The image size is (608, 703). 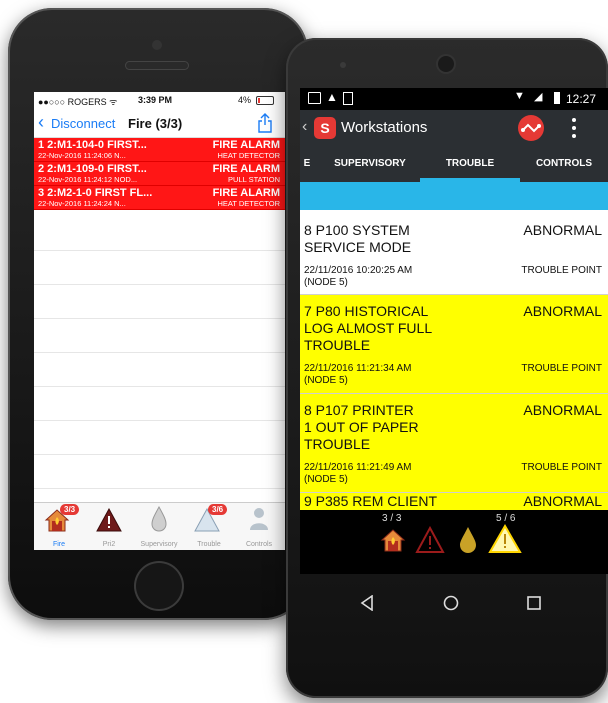 I want to click on event-line: 8 P100 SYSTEM, so click(x=357, y=230).